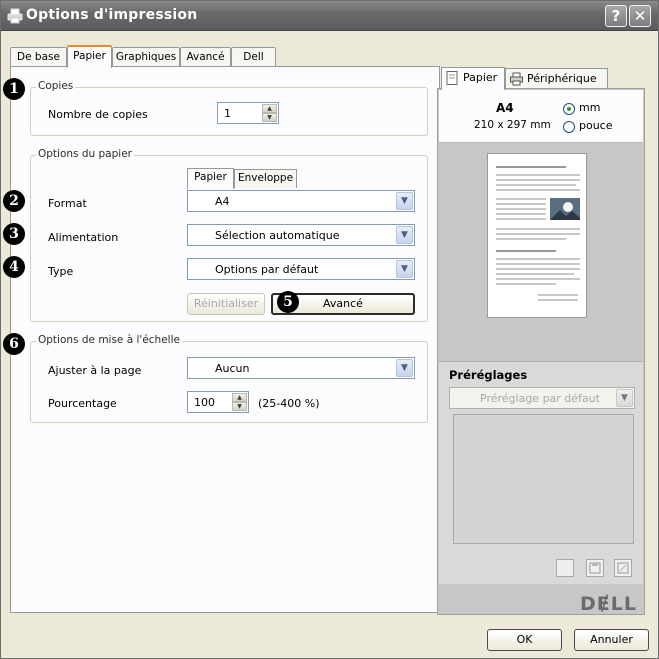  I want to click on tab-avance: Avancé, so click(205, 57).